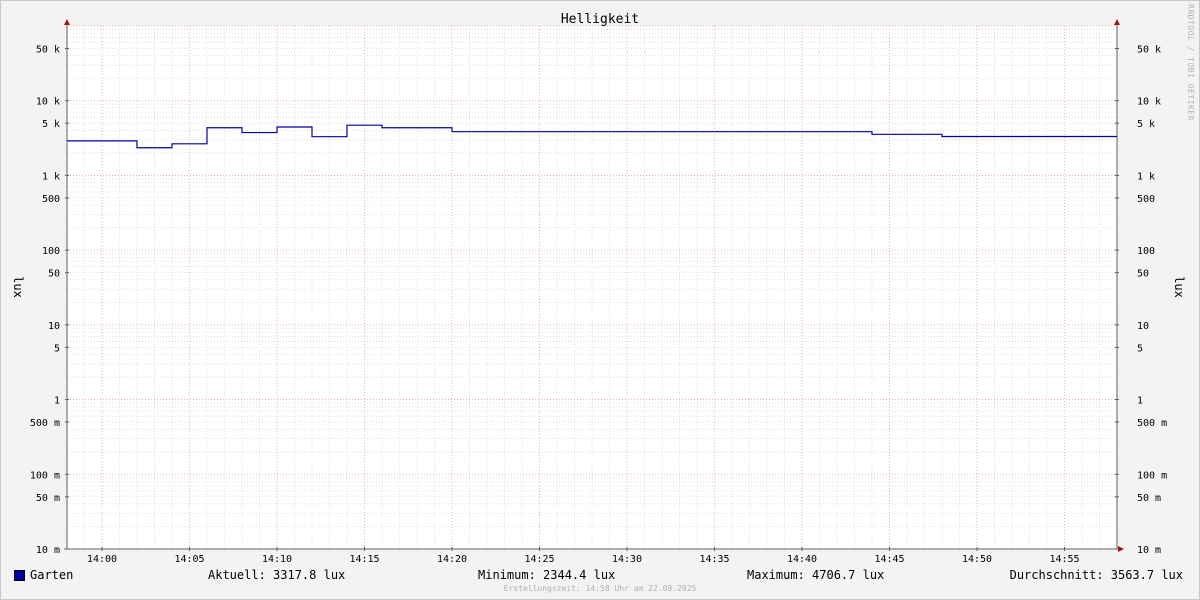 This screenshot has height=600, width=1200. Describe the element at coordinates (48, 498) in the screenshot. I see `y-tick-label-left: 50 m` at that location.